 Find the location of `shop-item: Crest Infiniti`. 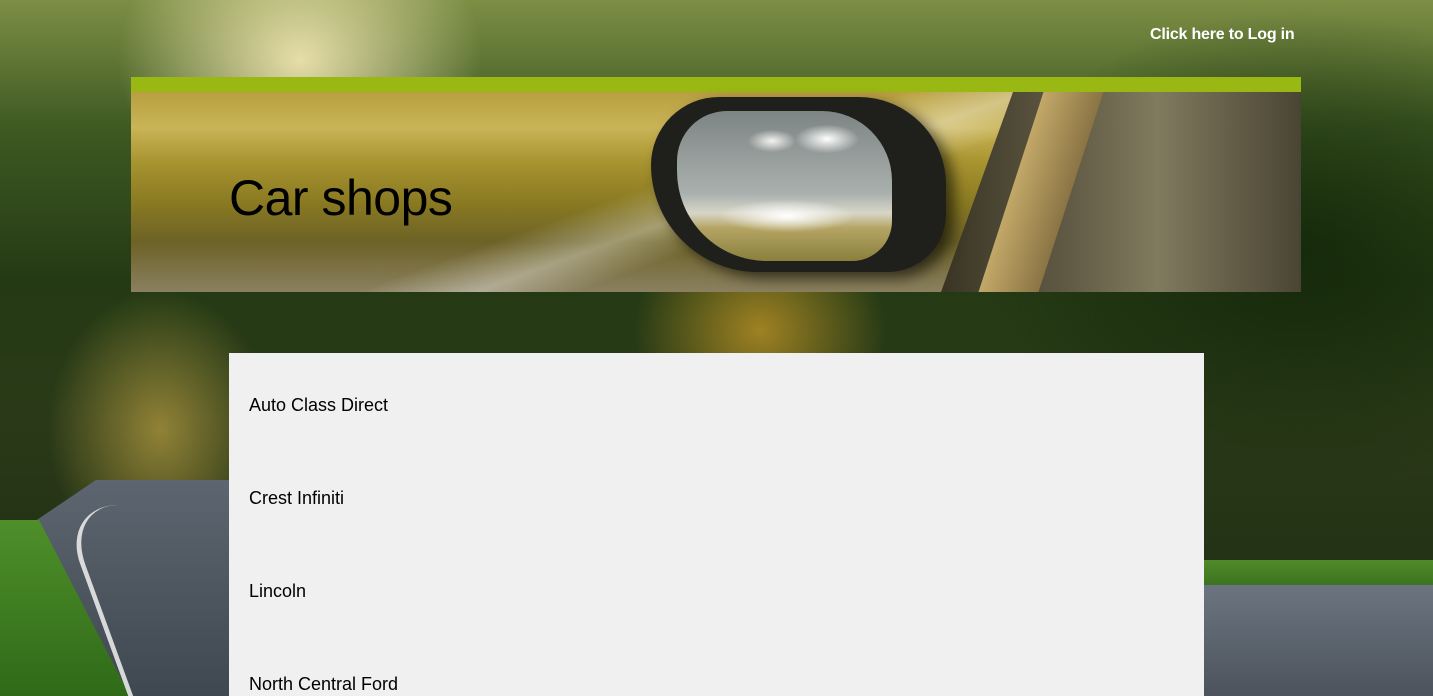

shop-item: Crest Infiniti is located at coordinates (296, 498).